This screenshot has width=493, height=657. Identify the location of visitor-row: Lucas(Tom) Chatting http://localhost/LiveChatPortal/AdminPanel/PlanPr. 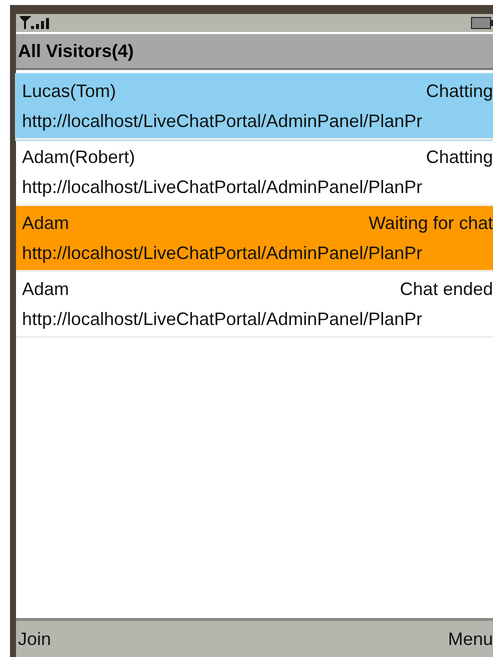
(254, 107).